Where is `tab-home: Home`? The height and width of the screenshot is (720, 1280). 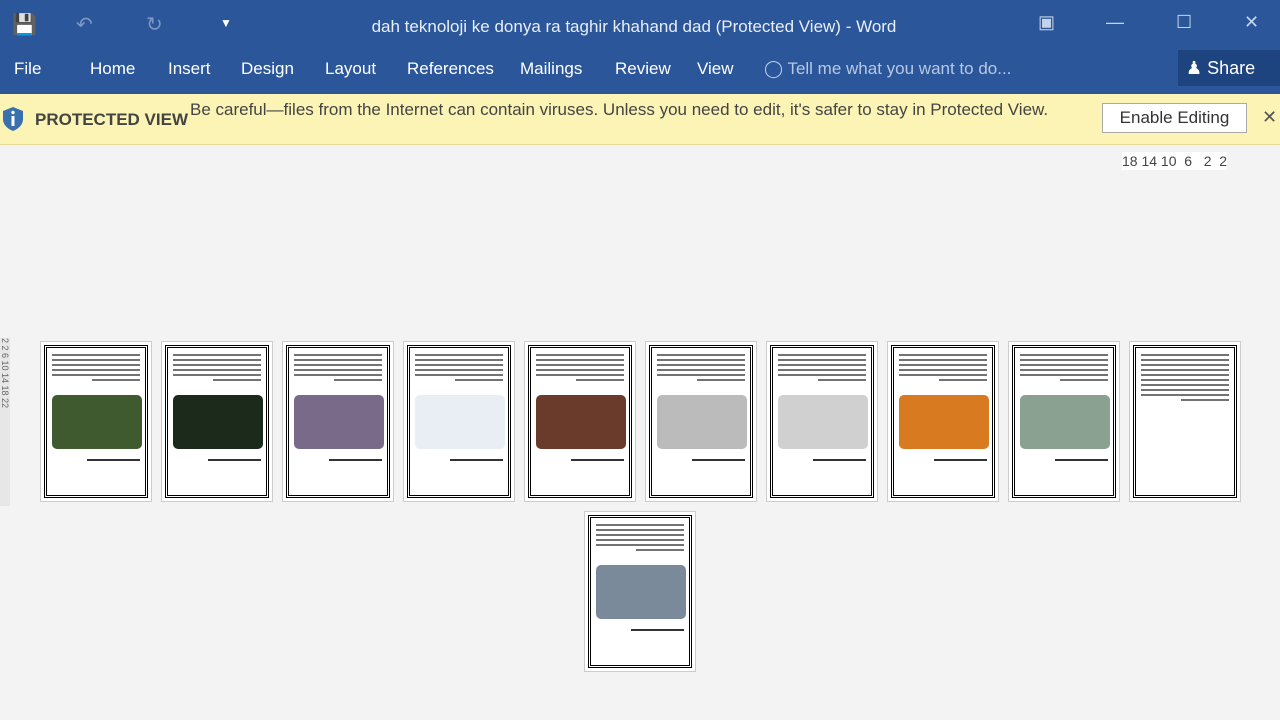
tab-home: Home is located at coordinates (112, 69).